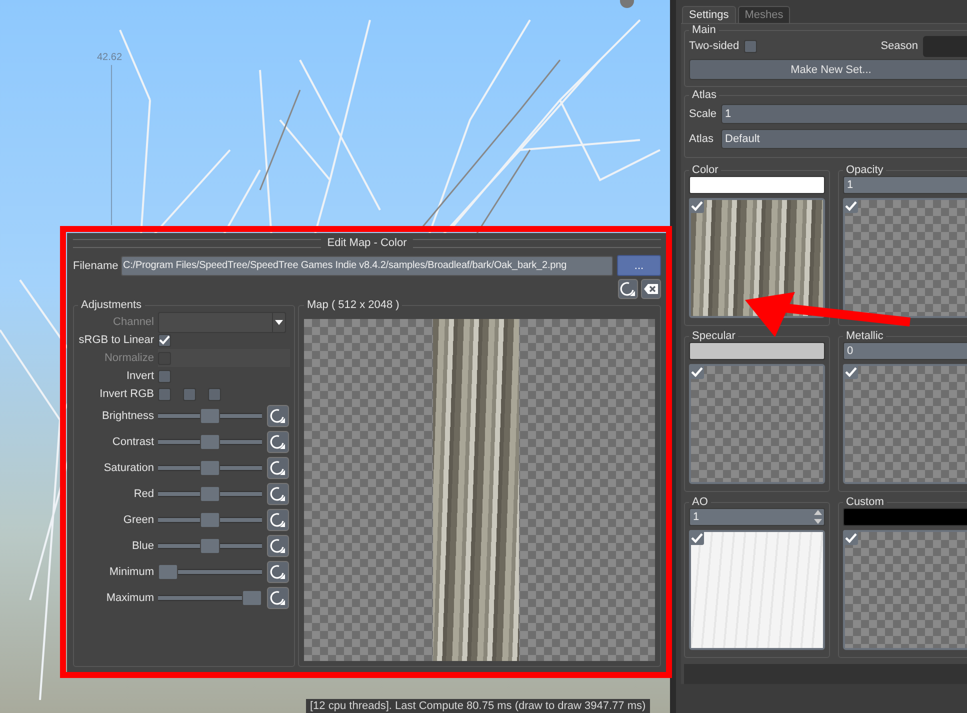 Image resolution: width=967 pixels, height=713 pixels. Describe the element at coordinates (704, 30) in the screenshot. I see `group-title: Main` at that location.